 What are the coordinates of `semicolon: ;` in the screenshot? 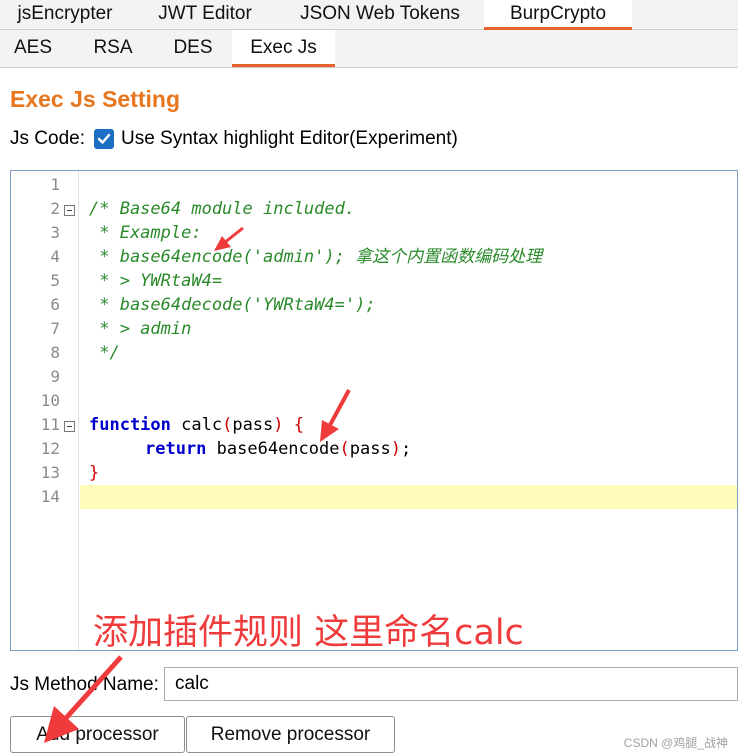 It's located at (406, 449).